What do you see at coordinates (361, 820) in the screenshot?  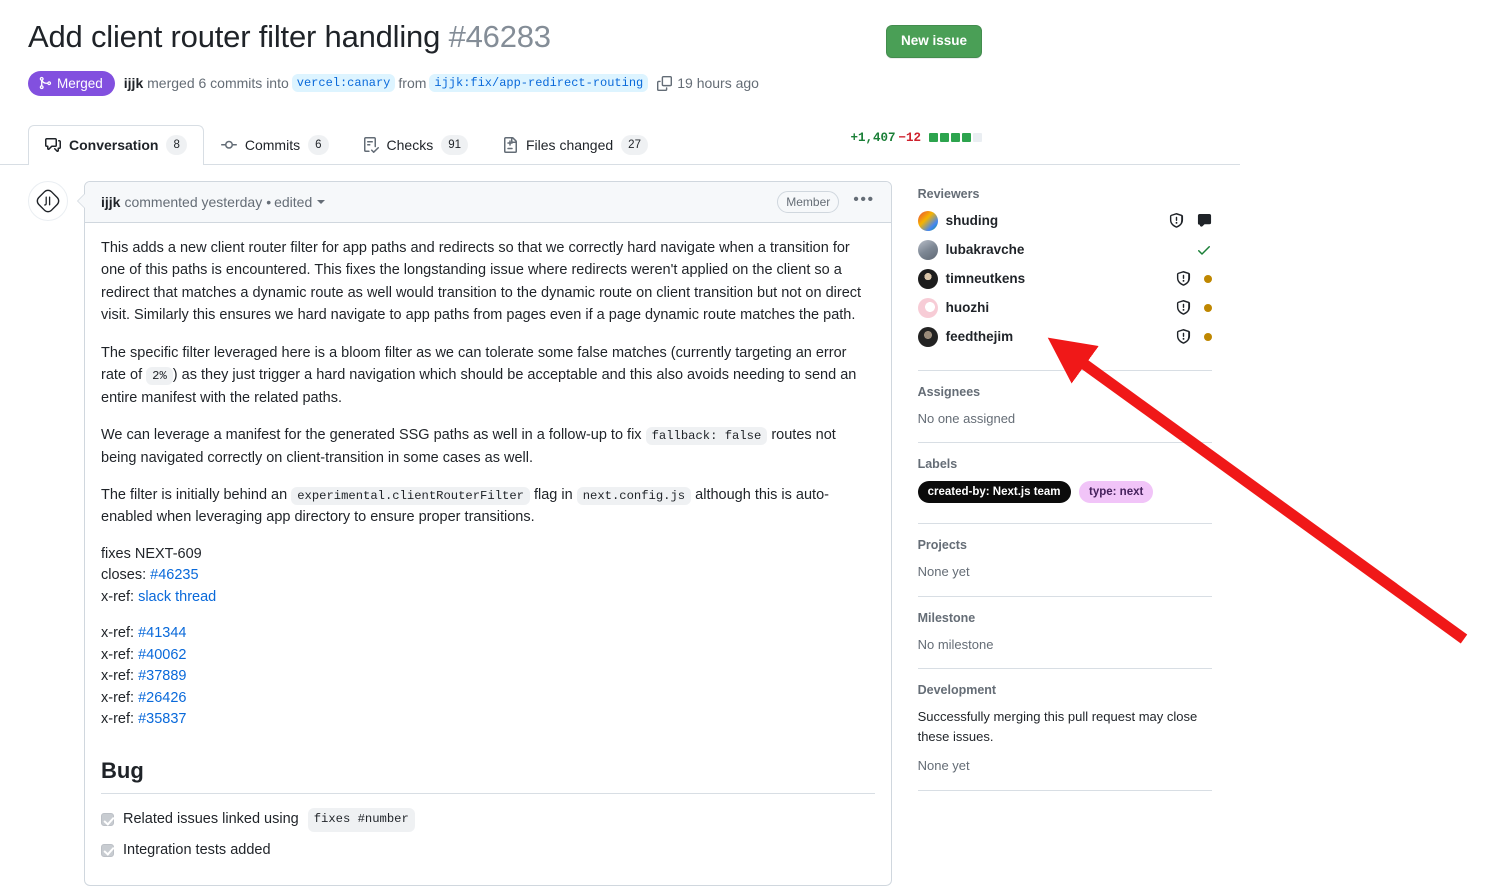 I see `task-code: fixes #number` at bounding box center [361, 820].